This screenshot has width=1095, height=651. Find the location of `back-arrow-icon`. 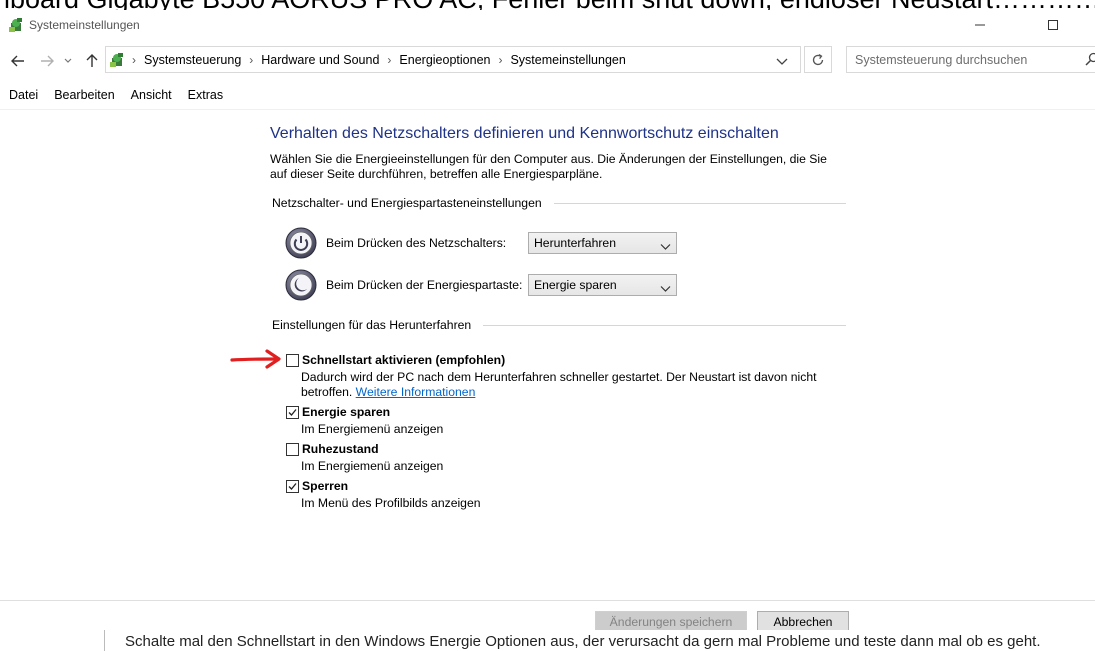

back-arrow-icon is located at coordinates (17, 61).